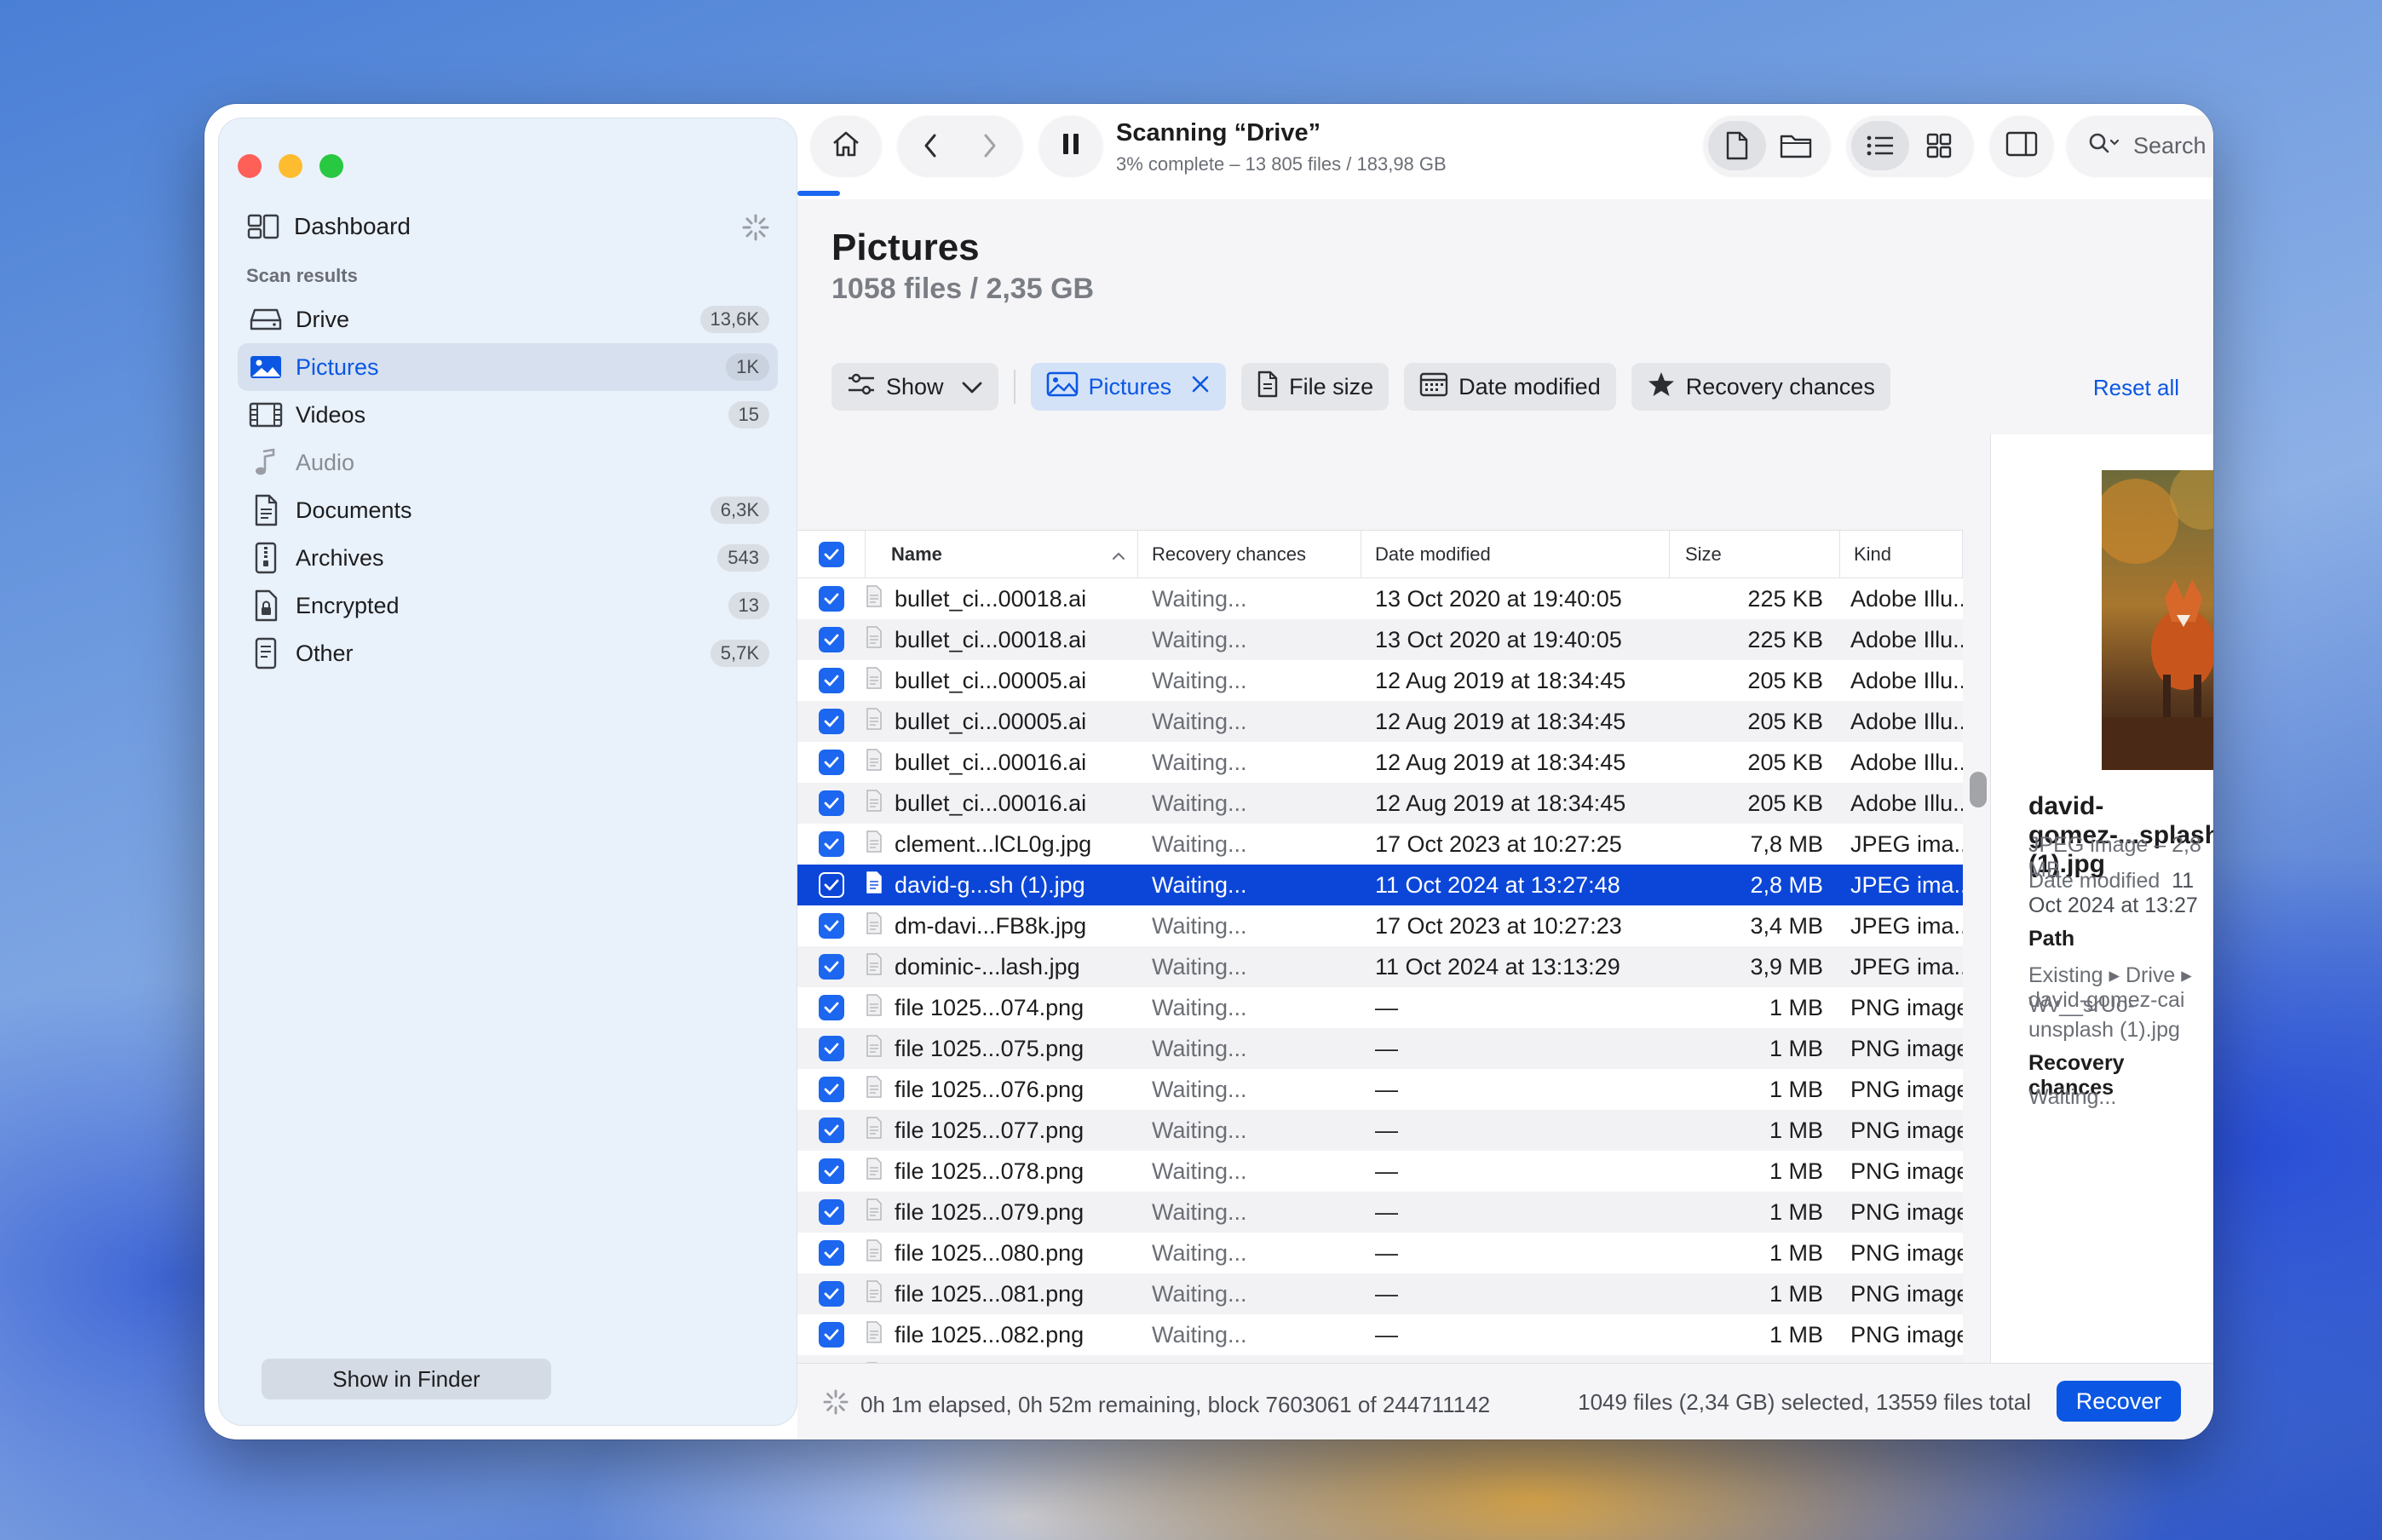 This screenshot has height=1540, width=2382. What do you see at coordinates (990, 1007) in the screenshot?
I see `file-name: file 1025...074.png` at bounding box center [990, 1007].